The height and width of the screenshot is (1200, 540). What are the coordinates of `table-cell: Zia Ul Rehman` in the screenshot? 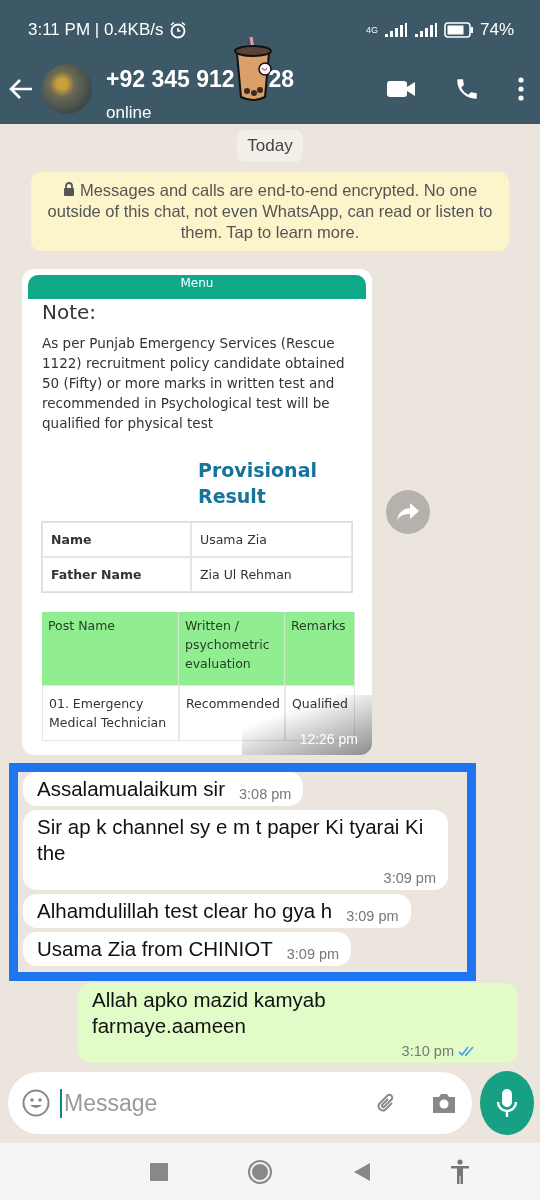 It's located at (271, 574).